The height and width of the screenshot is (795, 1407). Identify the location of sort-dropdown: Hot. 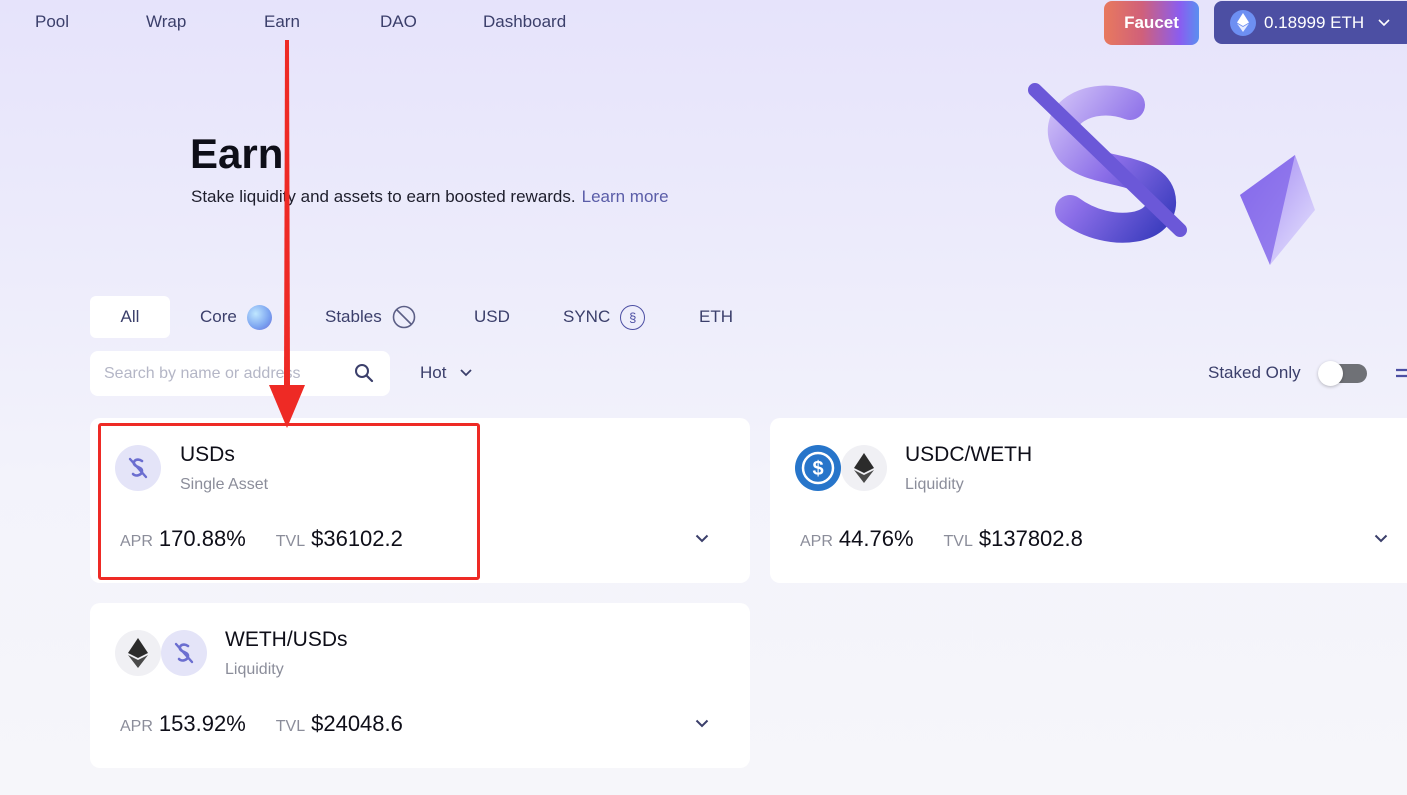
(446, 373).